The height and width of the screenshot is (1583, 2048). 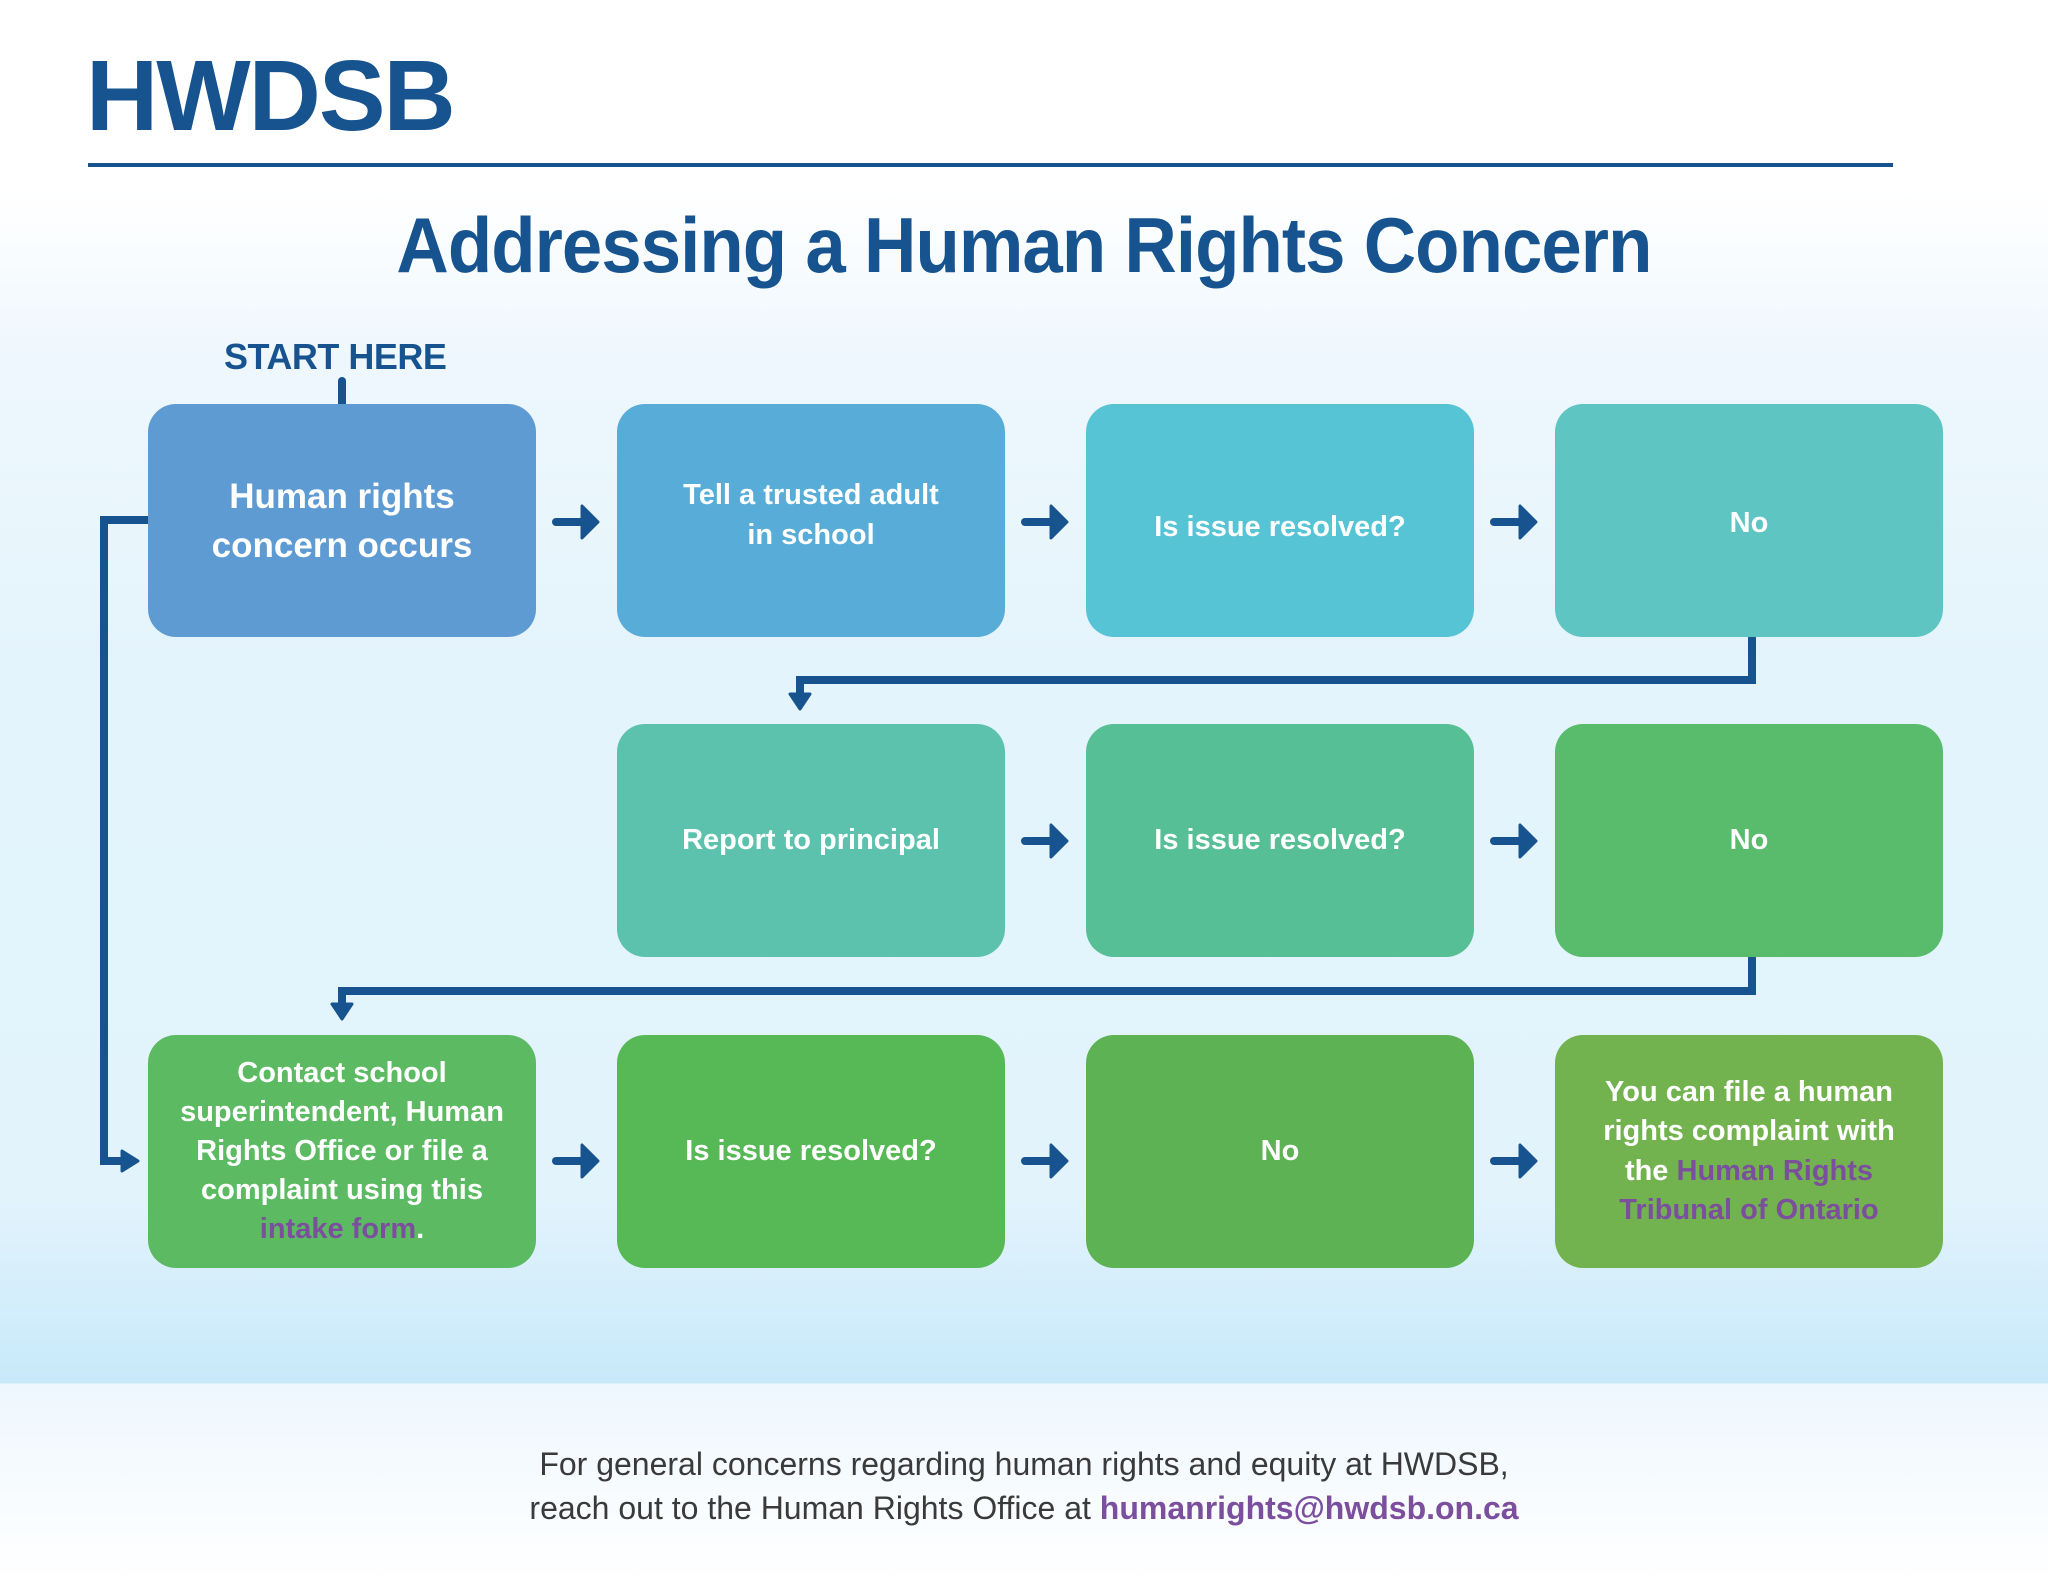 I want to click on step-tell-trusted-adult: Tell a trusted adult in school, so click(x=811, y=520).